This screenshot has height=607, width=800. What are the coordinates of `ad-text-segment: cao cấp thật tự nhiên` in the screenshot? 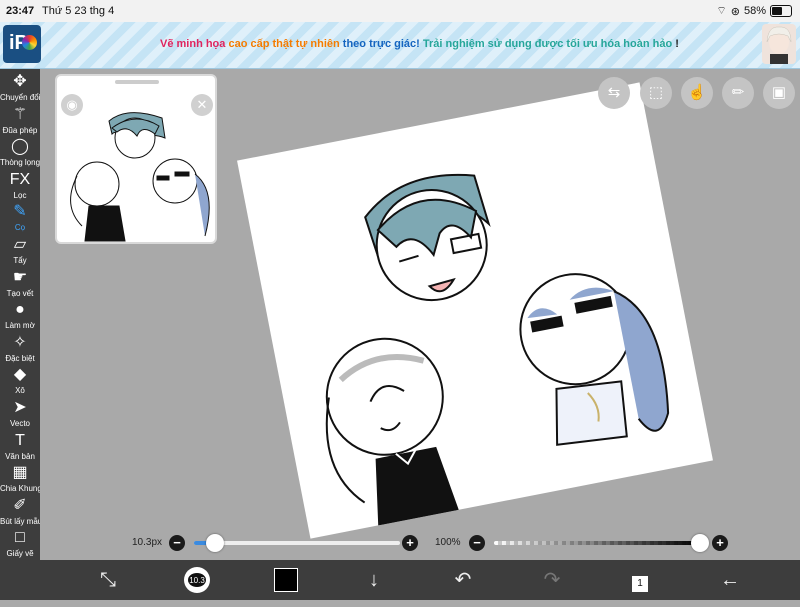 It's located at (284, 44).